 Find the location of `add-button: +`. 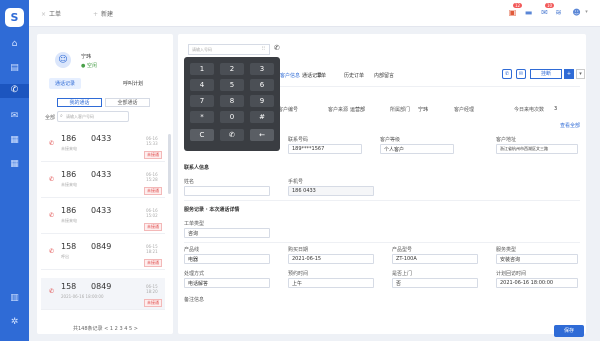

add-button: + is located at coordinates (569, 74).